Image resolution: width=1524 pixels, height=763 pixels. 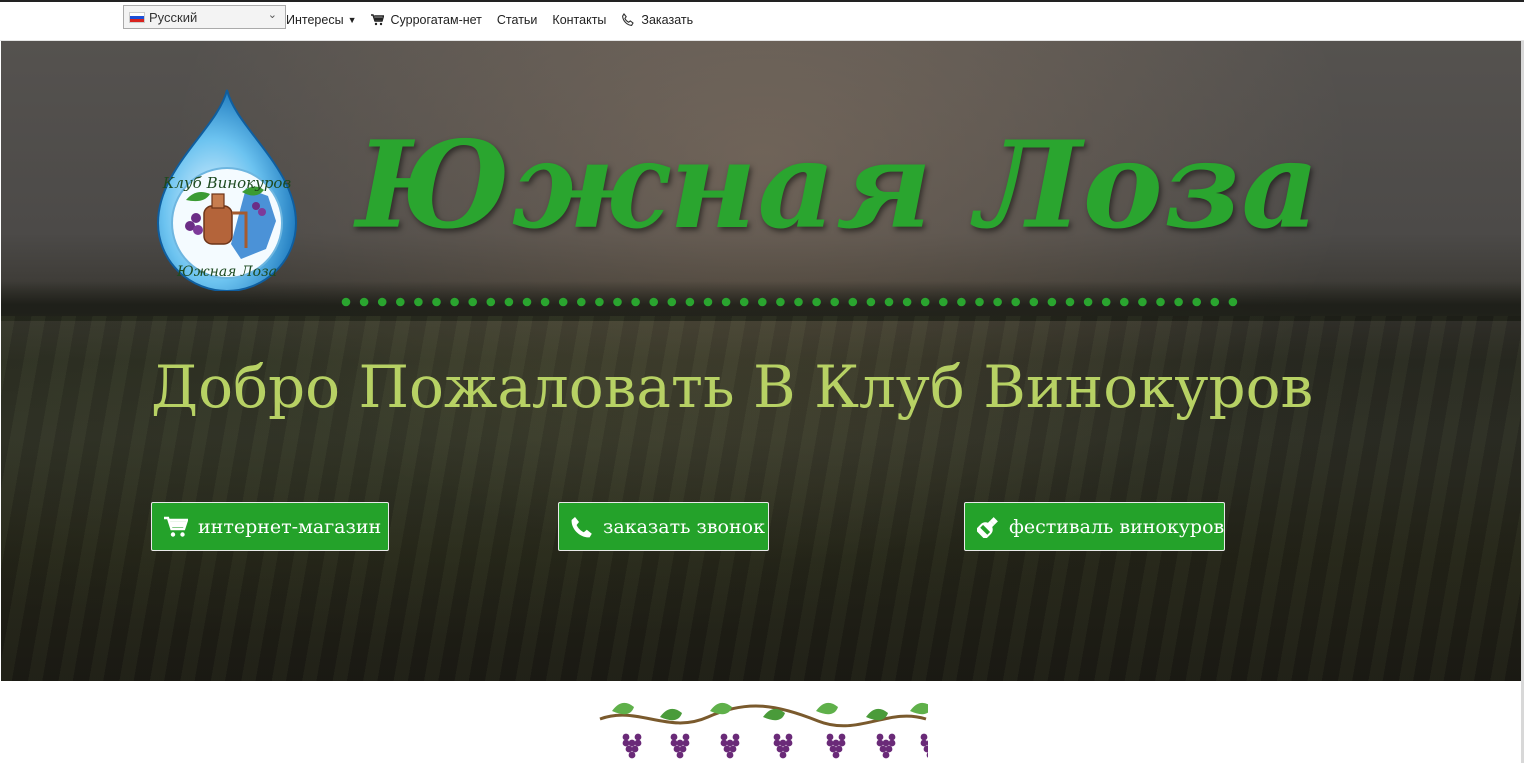 I want to click on nav-item-label: Контакты, so click(x=579, y=20).